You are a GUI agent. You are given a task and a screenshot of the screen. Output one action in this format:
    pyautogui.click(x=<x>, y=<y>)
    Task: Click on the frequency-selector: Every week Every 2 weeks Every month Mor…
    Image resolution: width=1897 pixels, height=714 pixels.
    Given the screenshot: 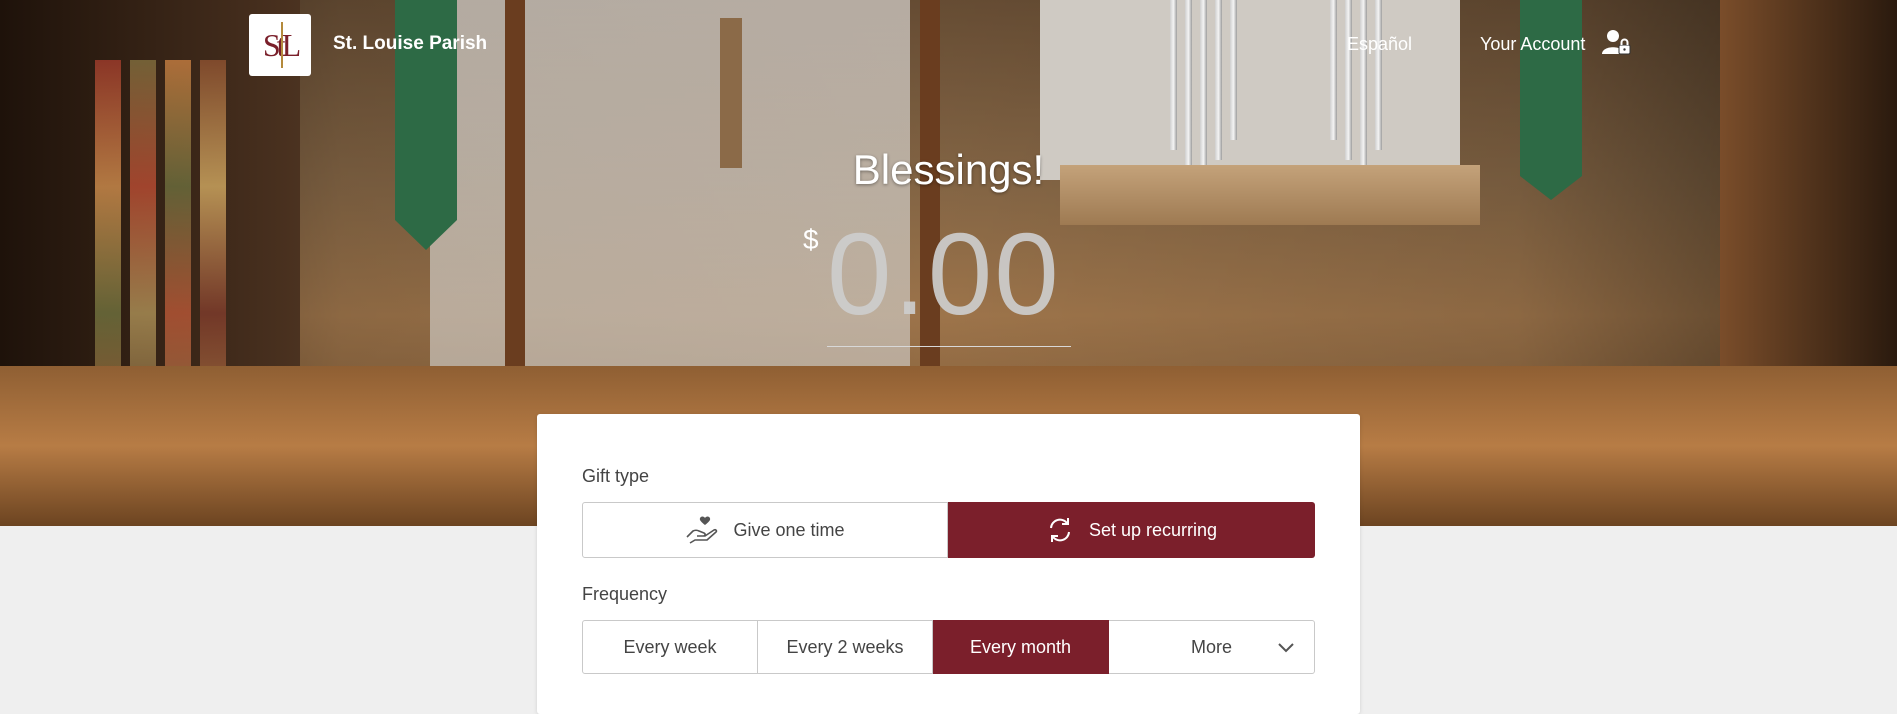 What is the action you would take?
    pyautogui.click(x=948, y=647)
    